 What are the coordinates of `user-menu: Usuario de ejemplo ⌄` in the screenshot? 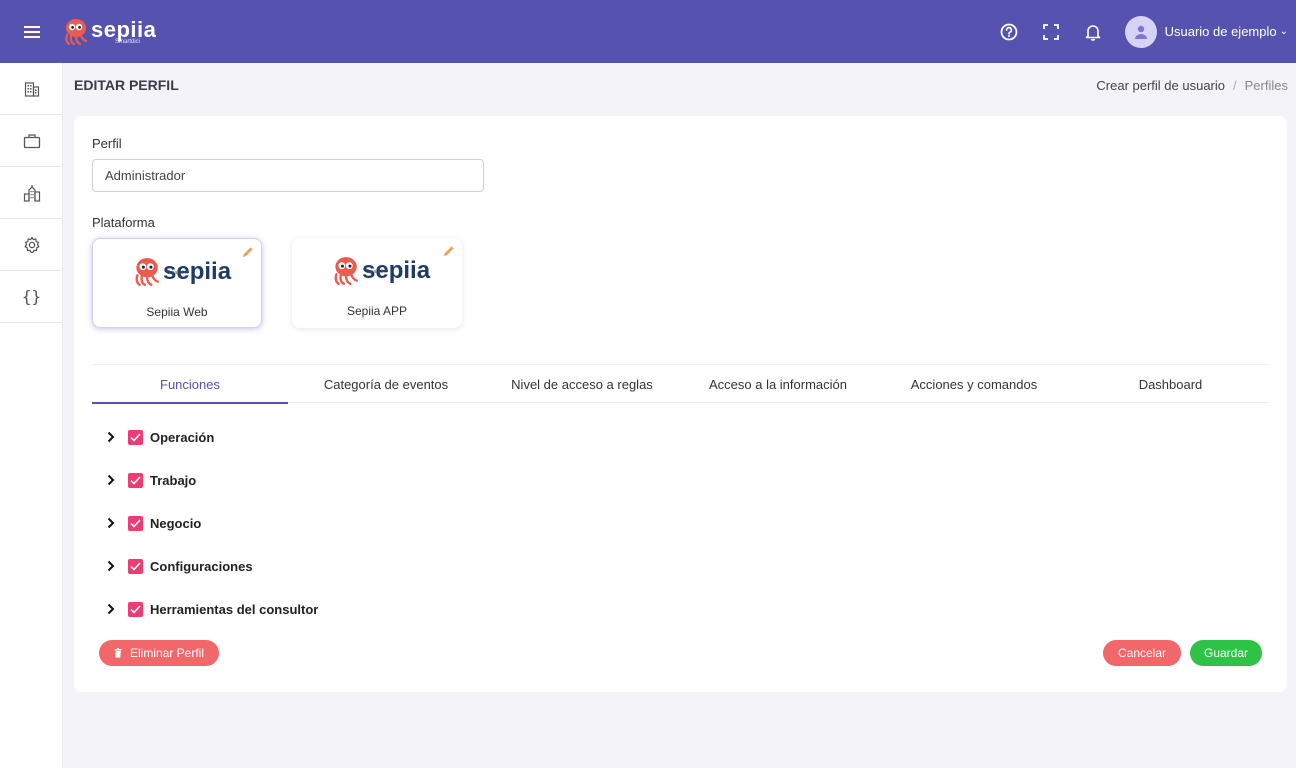 It's located at (1206, 31).